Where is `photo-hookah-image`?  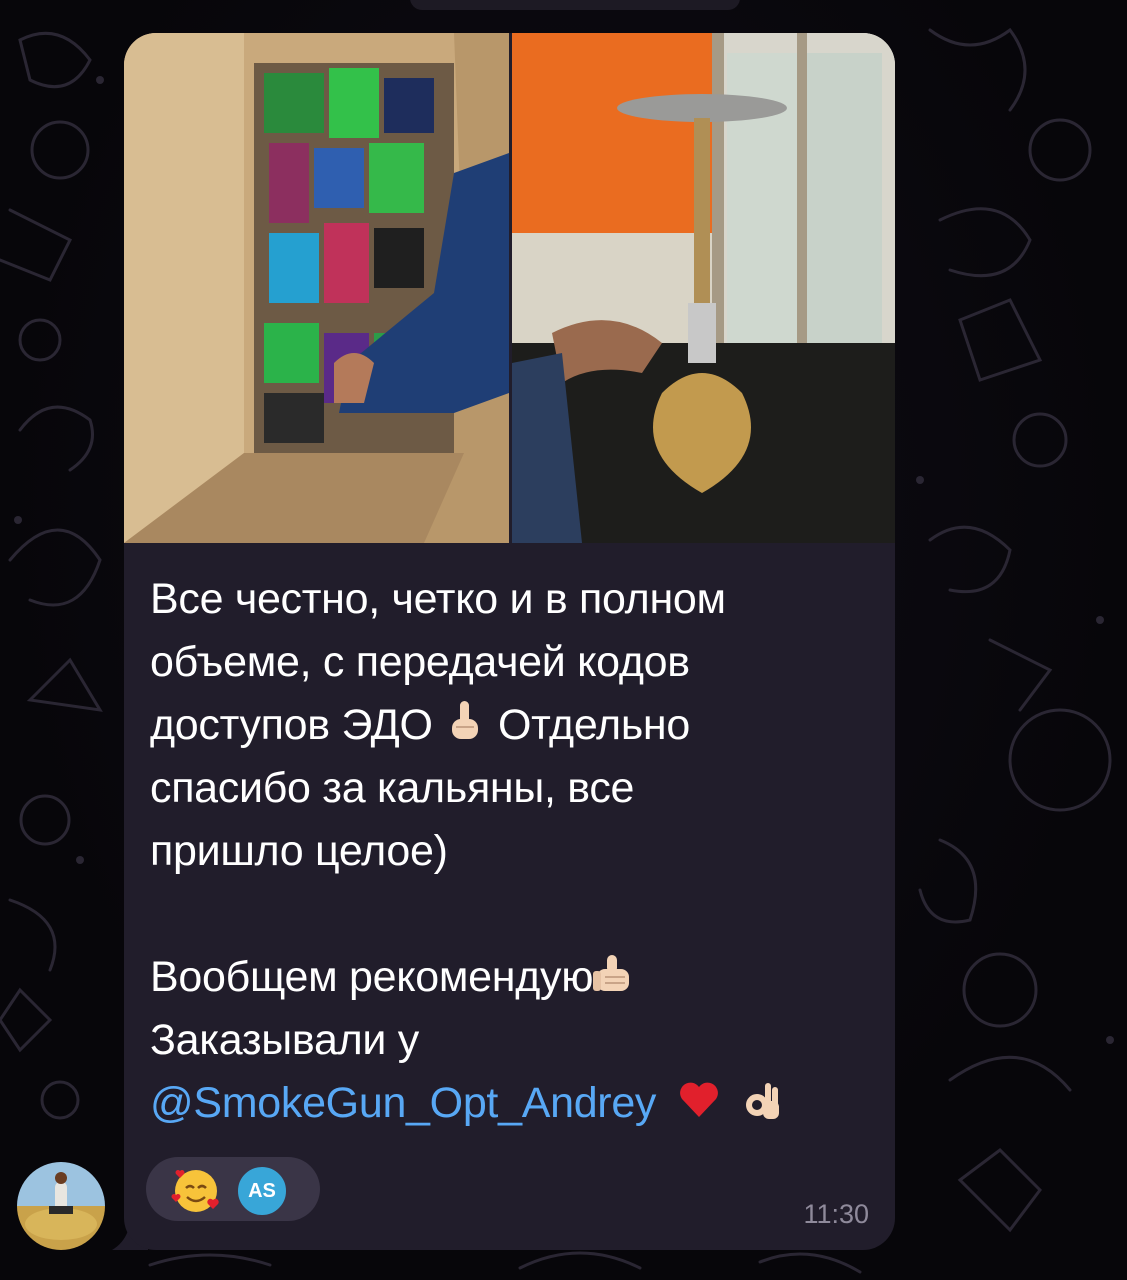
photo-hookah-image is located at coordinates (703, 288).